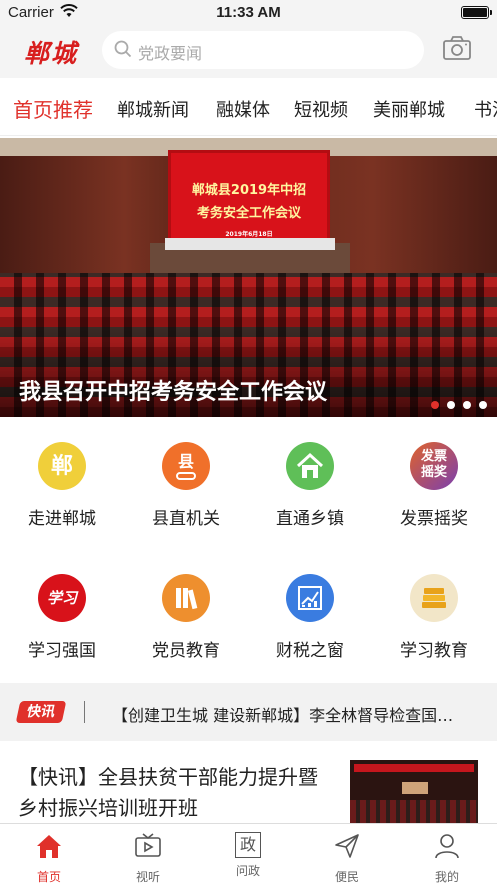  I want to click on article-item: 【快讯】全县扶贫干部能力提升暨乡村振兴培训班开班, so click(248, 786).